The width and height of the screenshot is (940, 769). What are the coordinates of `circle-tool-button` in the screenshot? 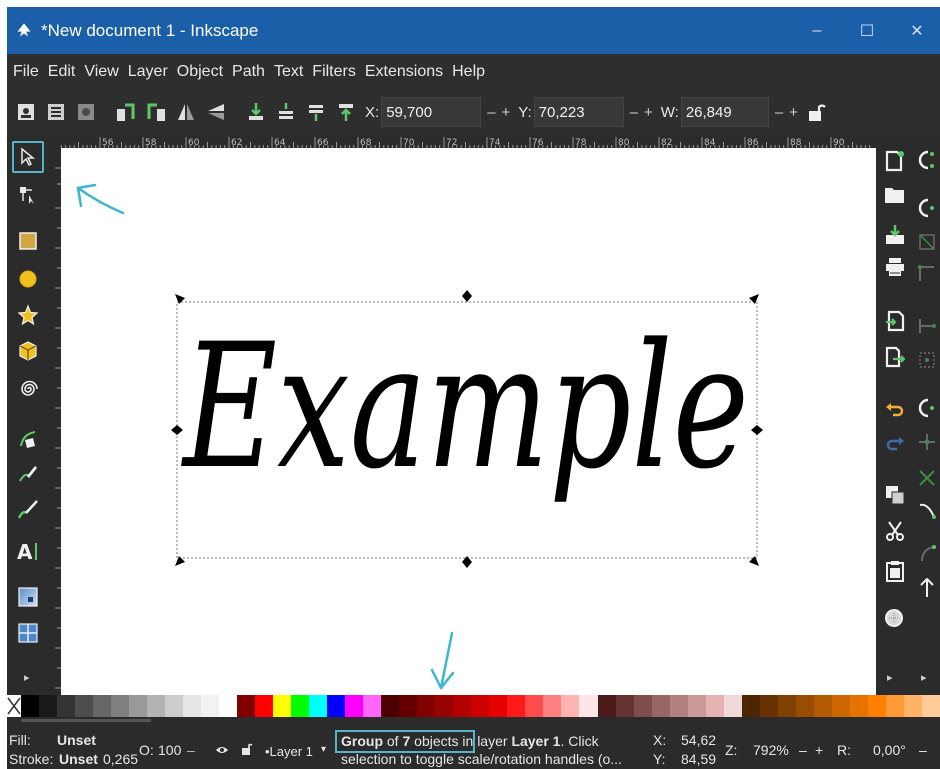 It's located at (28, 279).